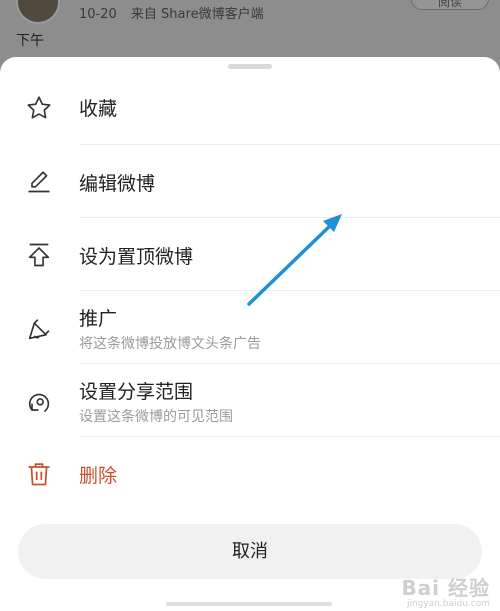 The height and width of the screenshot is (611, 500). I want to click on trash-icon, so click(39, 474).